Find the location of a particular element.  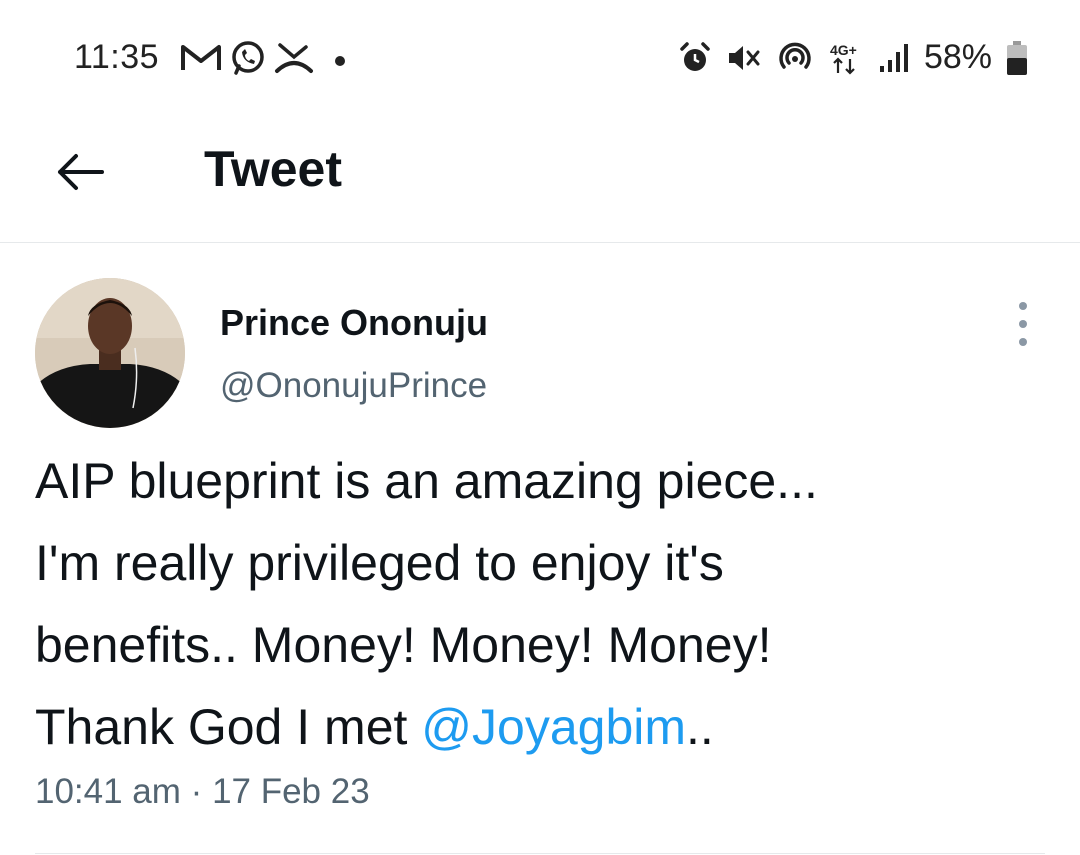

divider is located at coordinates (540, 853).